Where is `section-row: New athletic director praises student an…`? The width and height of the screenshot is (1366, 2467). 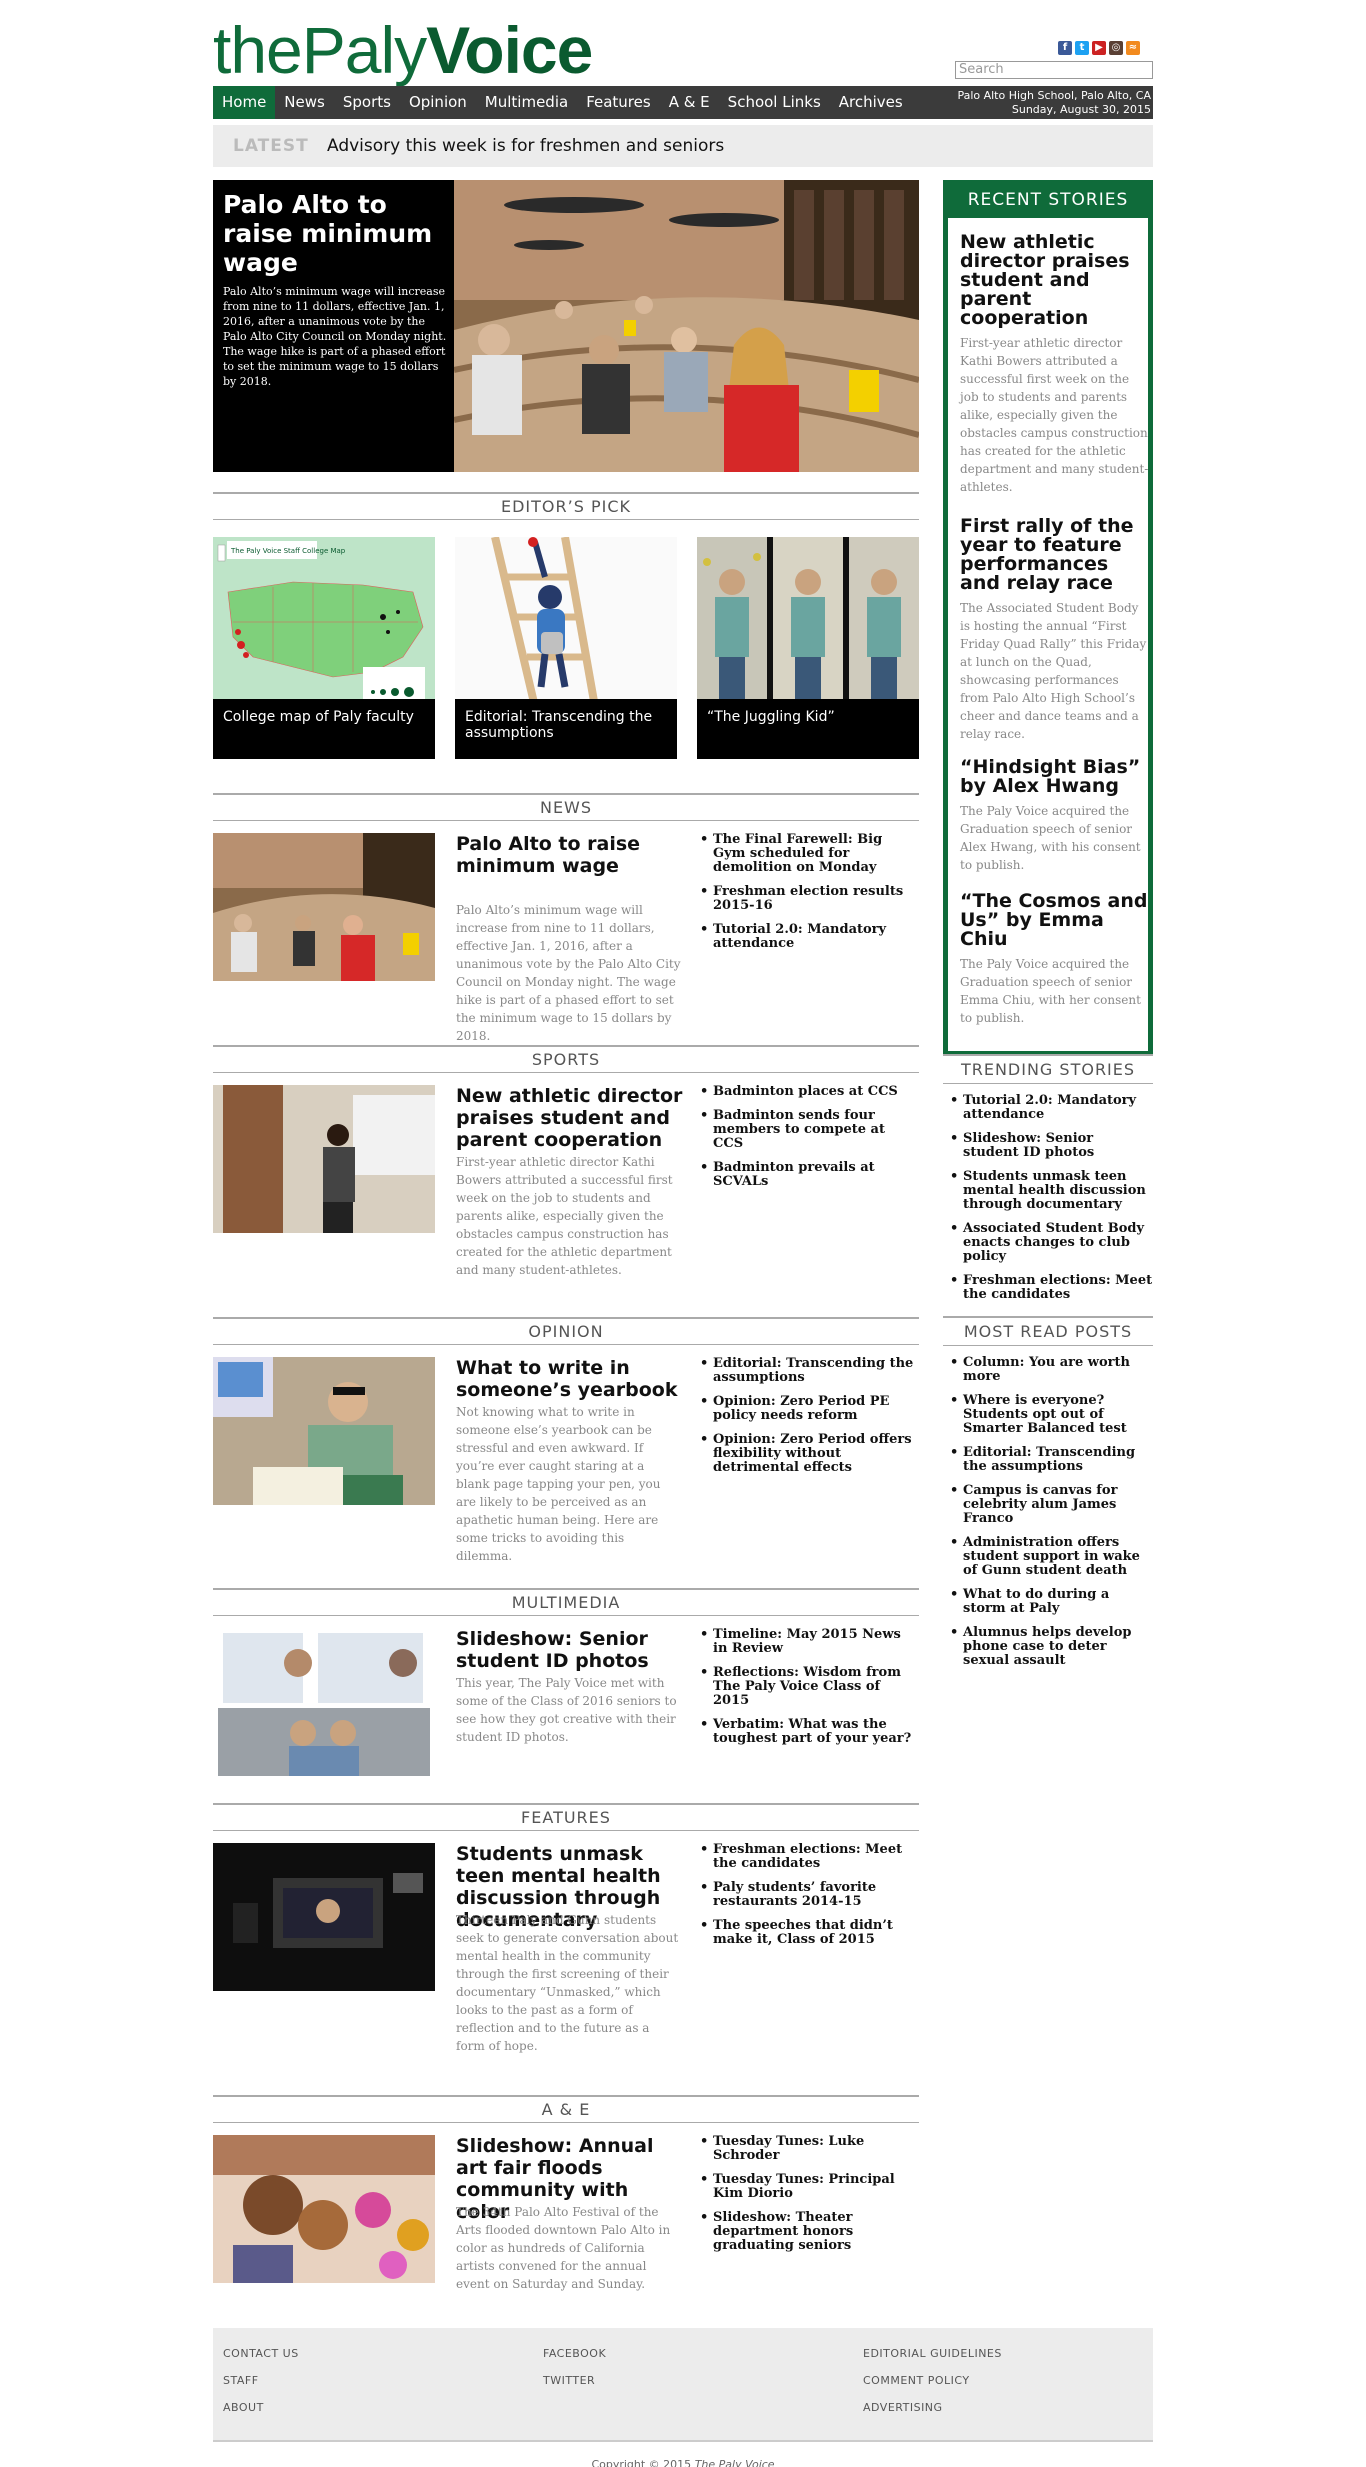
section-row: New athletic director praises student an… is located at coordinates (566, 1183).